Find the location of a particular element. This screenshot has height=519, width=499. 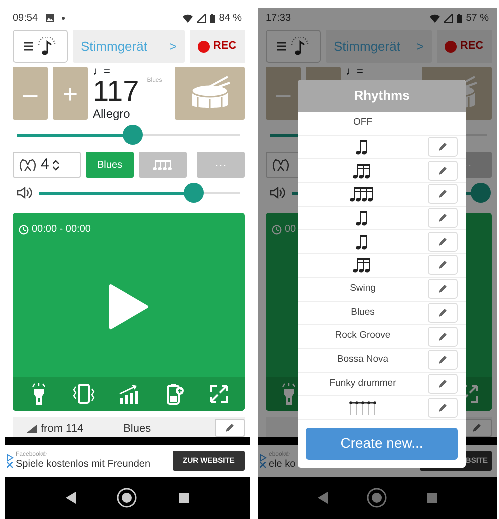

up-down-icon is located at coordinates (56, 165).